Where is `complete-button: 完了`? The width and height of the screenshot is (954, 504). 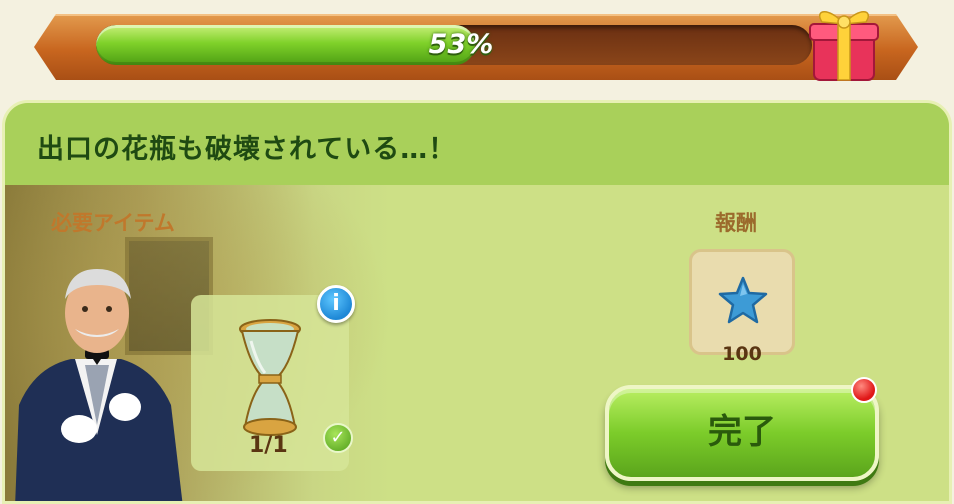
complete-button: 完了 is located at coordinates (742, 433).